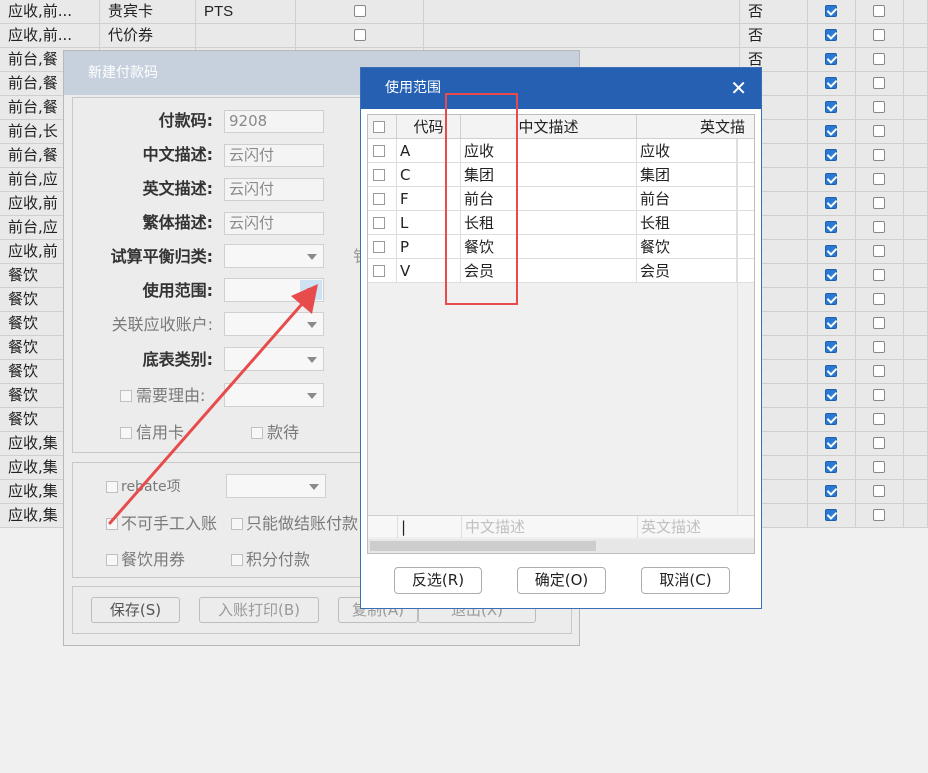  Describe the element at coordinates (213, 404) in the screenshot. I see `annotation-arrow-icon` at that location.